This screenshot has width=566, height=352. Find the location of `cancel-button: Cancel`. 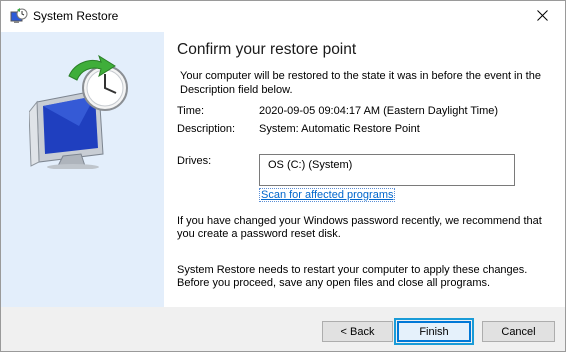

cancel-button: Cancel is located at coordinates (518, 331).